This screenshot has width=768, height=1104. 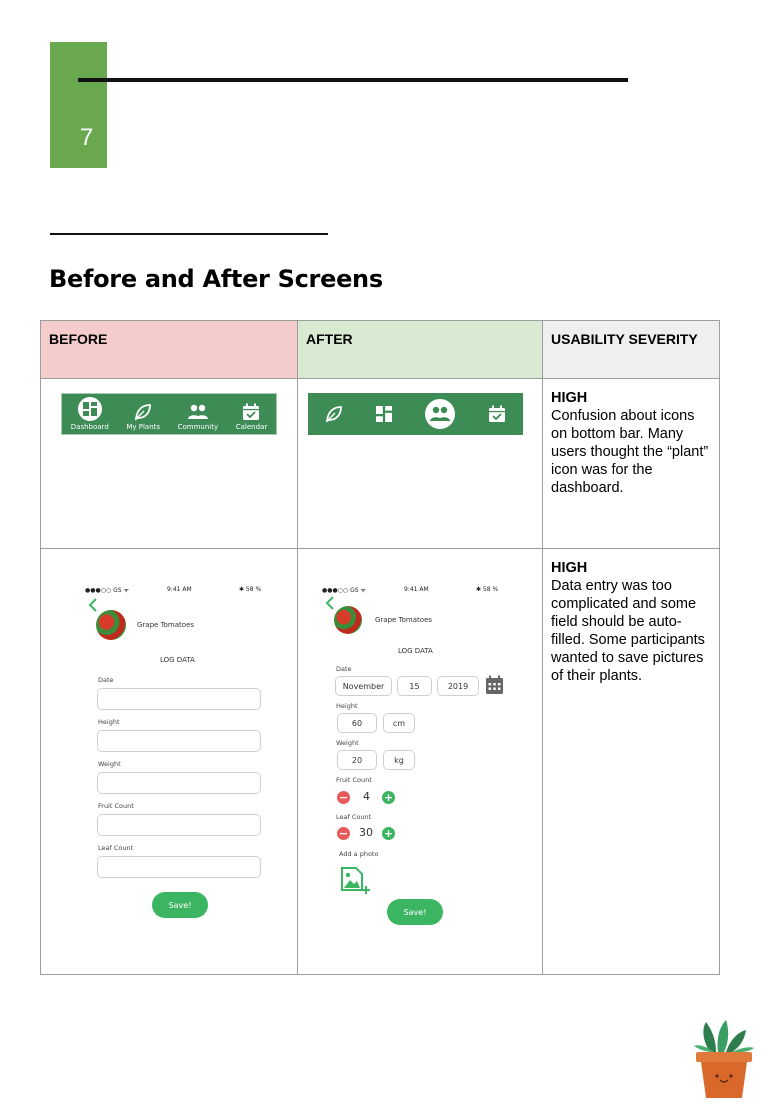 What do you see at coordinates (357, 760) in the screenshot?
I see `weight-field: 20` at bounding box center [357, 760].